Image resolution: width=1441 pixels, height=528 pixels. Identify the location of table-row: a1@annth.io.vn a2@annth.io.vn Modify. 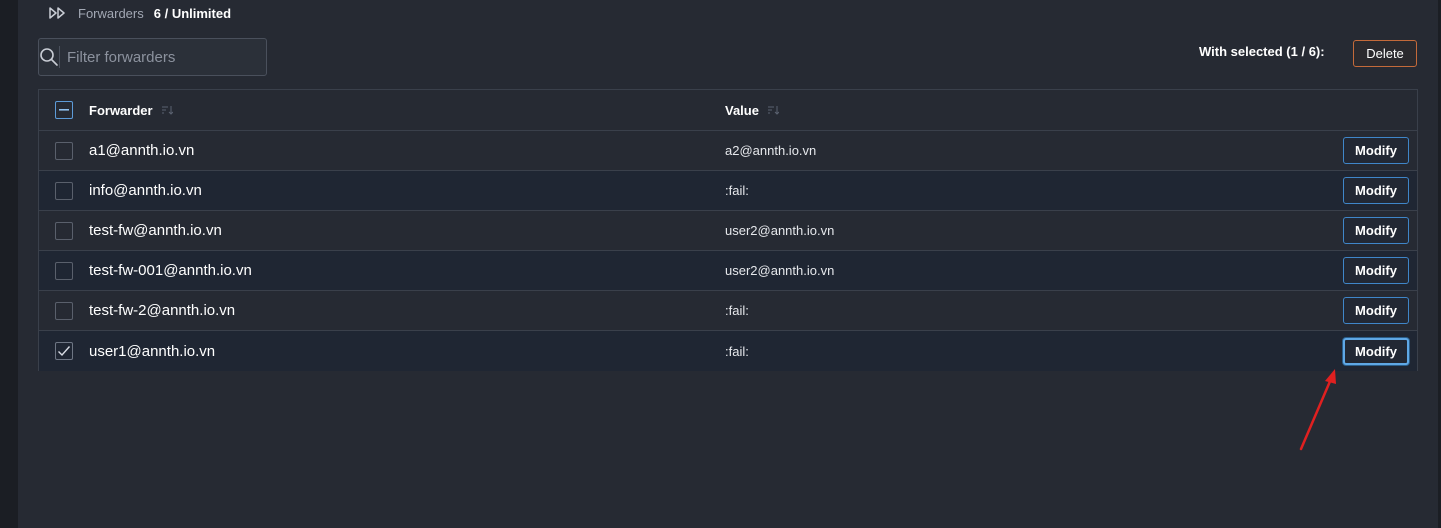
(728, 151).